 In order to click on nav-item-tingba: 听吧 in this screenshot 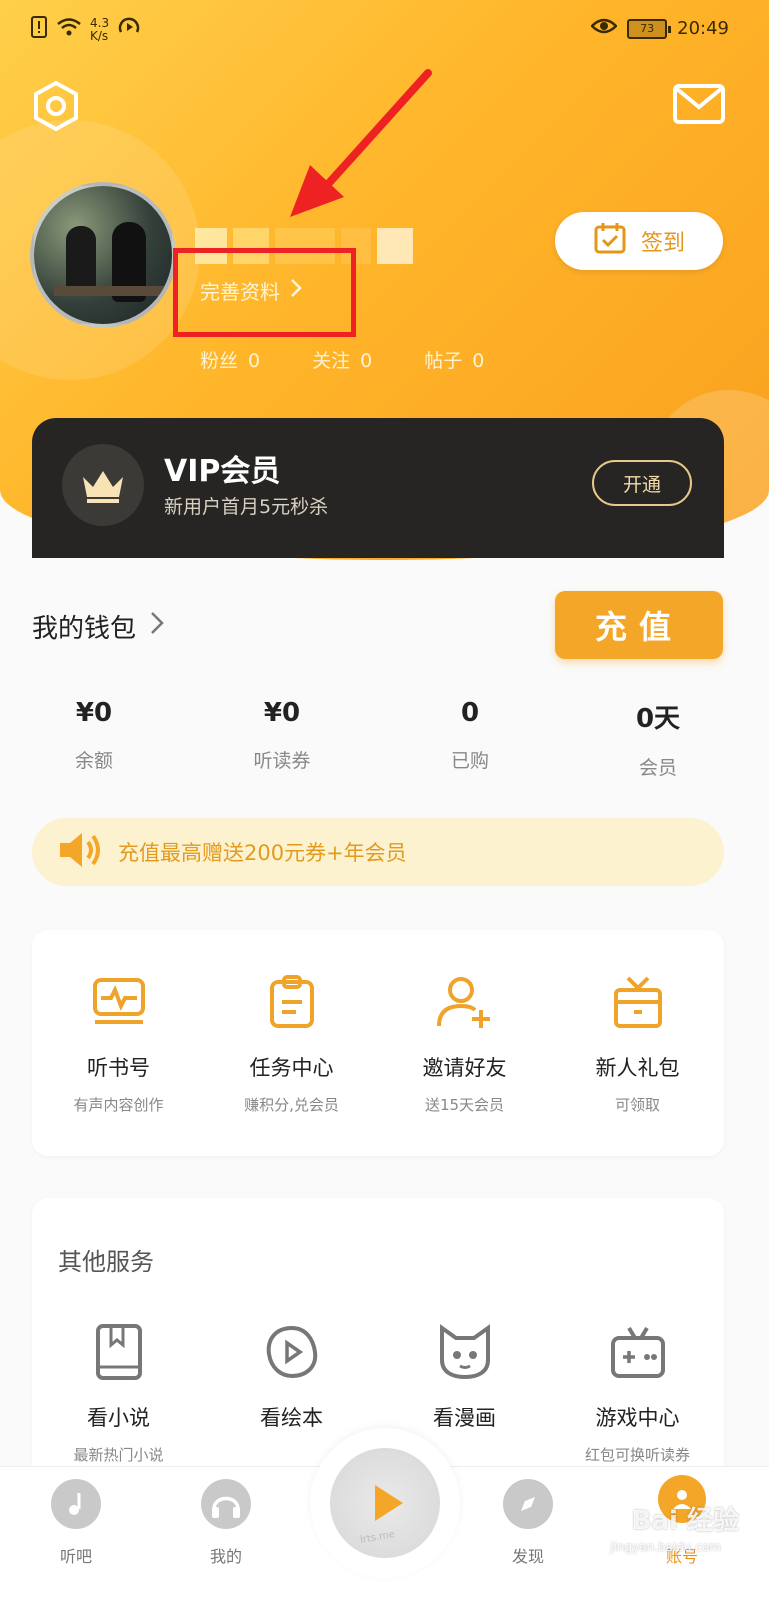, I will do `click(76, 1523)`.